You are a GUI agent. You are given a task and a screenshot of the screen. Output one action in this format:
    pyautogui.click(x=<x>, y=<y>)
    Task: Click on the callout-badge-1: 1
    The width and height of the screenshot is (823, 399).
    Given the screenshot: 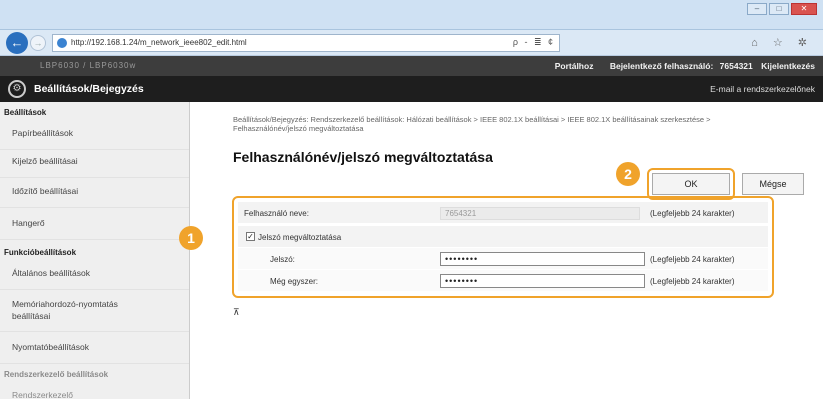 What is the action you would take?
    pyautogui.click(x=191, y=238)
    